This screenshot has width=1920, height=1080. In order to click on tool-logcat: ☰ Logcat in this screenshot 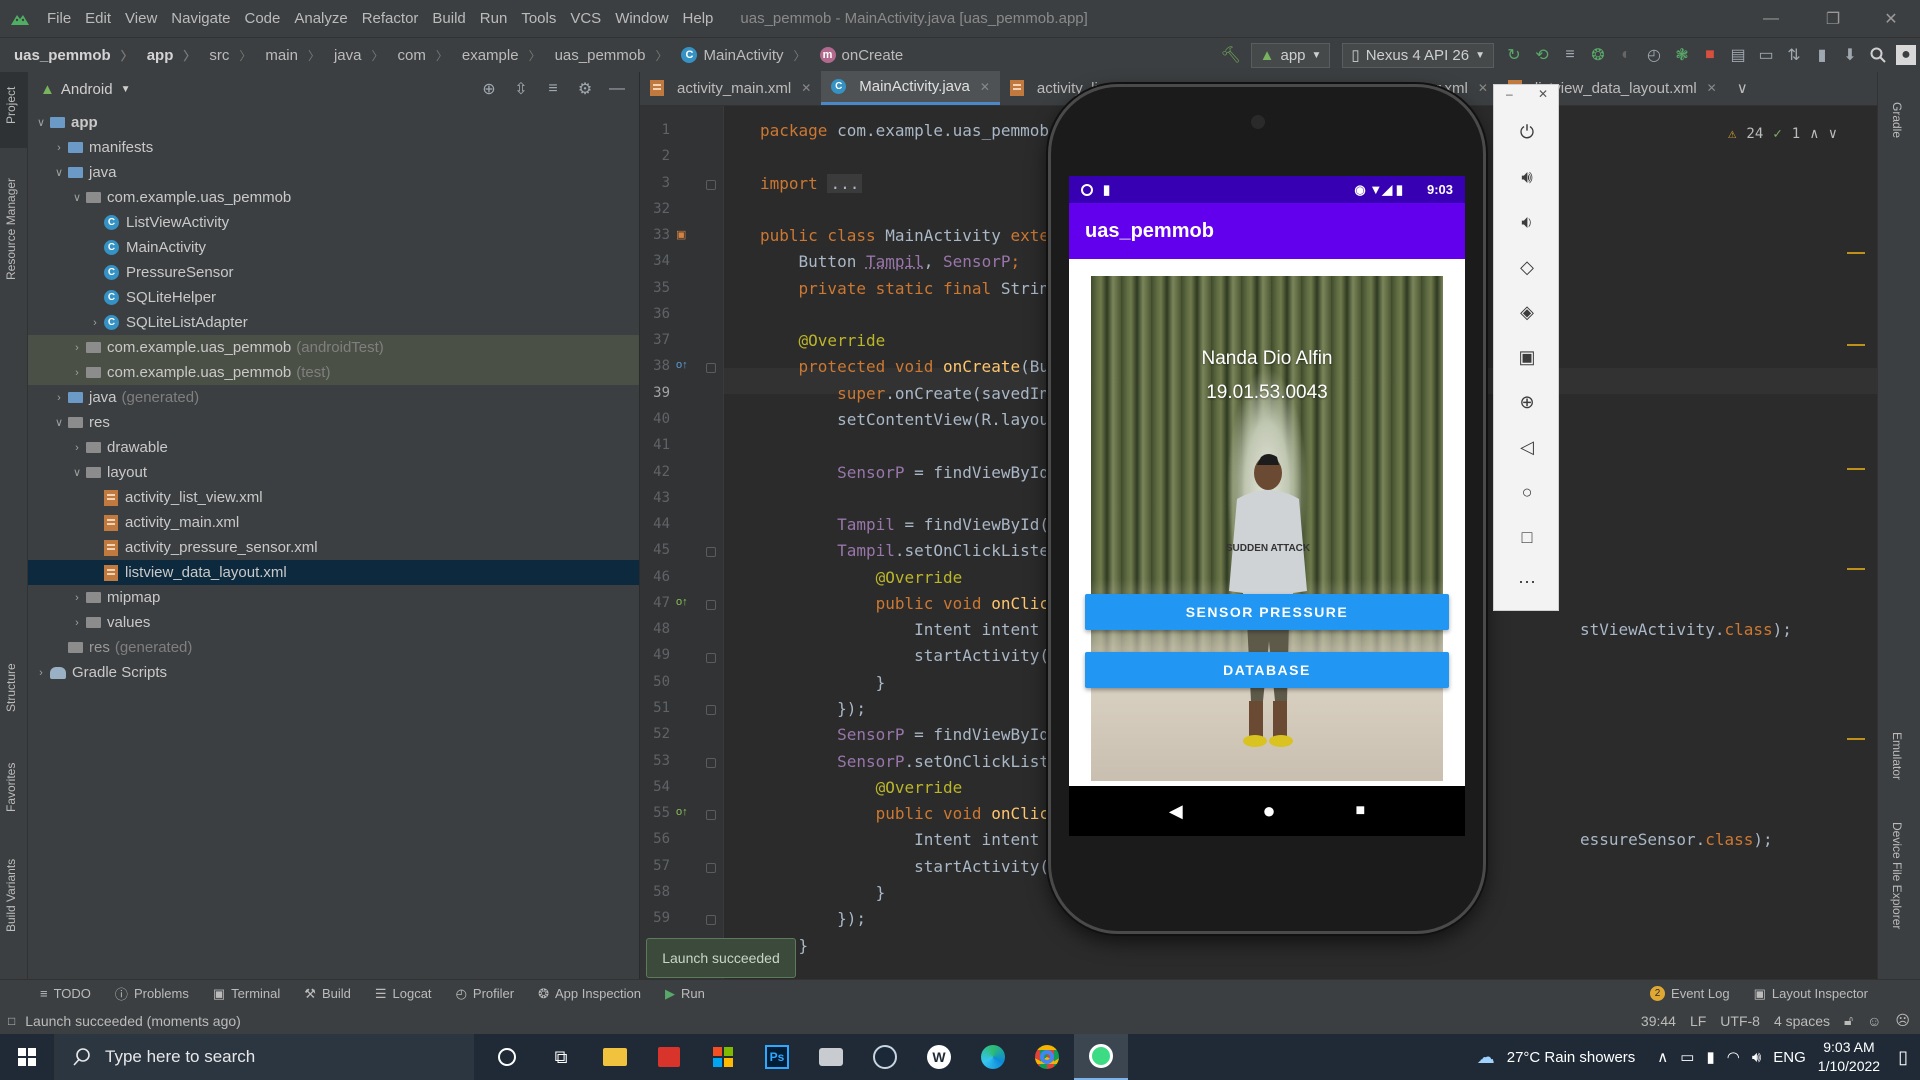, I will do `click(403, 994)`.